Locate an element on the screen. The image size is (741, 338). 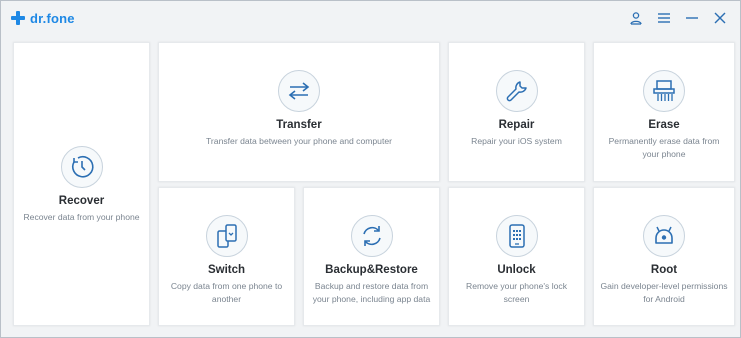
repair-description: Repair your iOS system is located at coordinates (516, 141).